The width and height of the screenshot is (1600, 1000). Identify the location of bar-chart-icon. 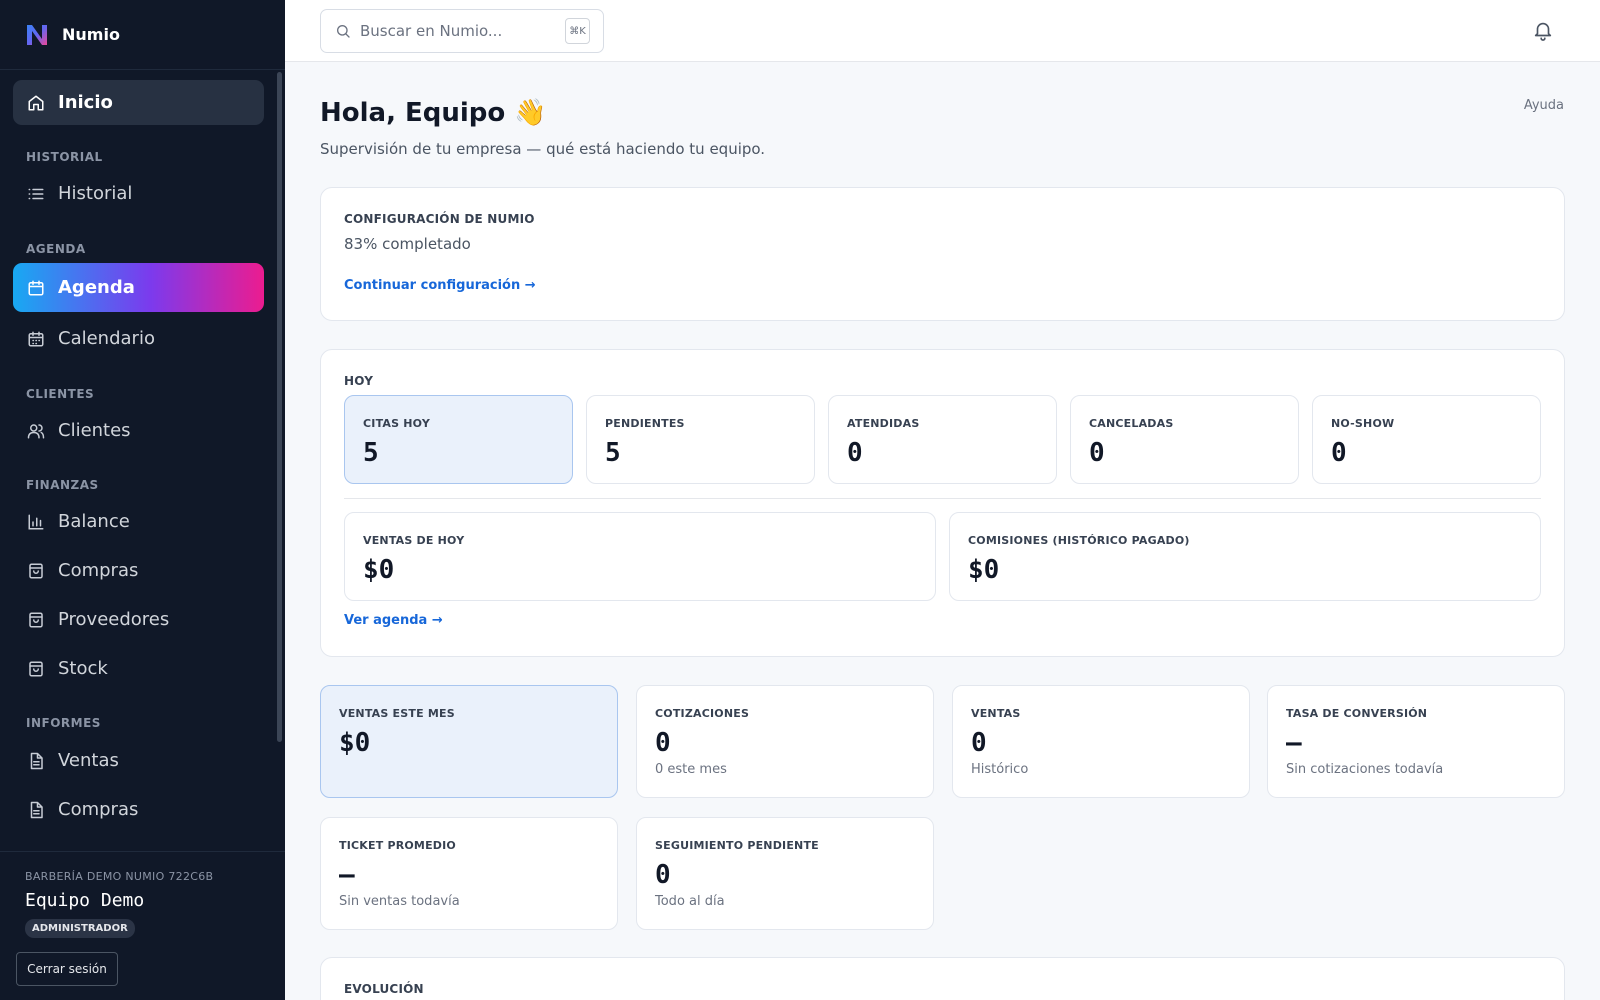
(36, 521).